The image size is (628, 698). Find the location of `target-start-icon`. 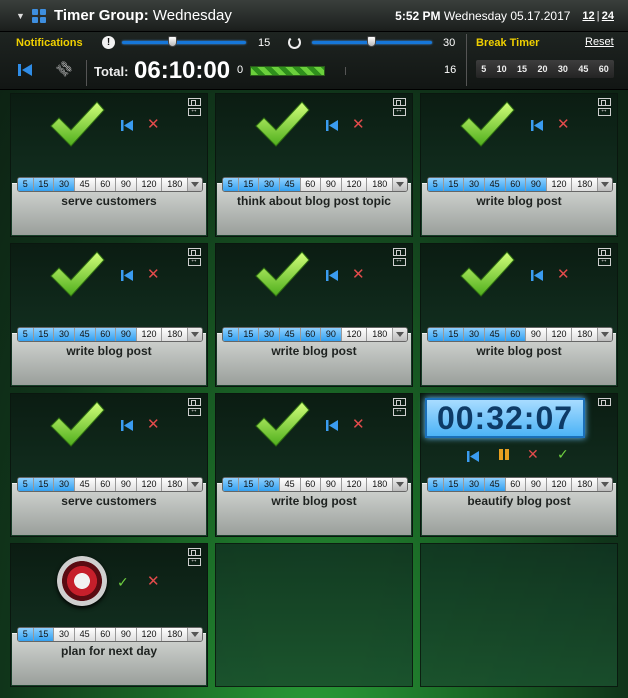

target-start-icon is located at coordinates (82, 581).